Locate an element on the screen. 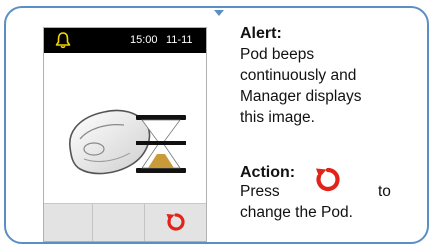  to-word: to is located at coordinates (384, 191).